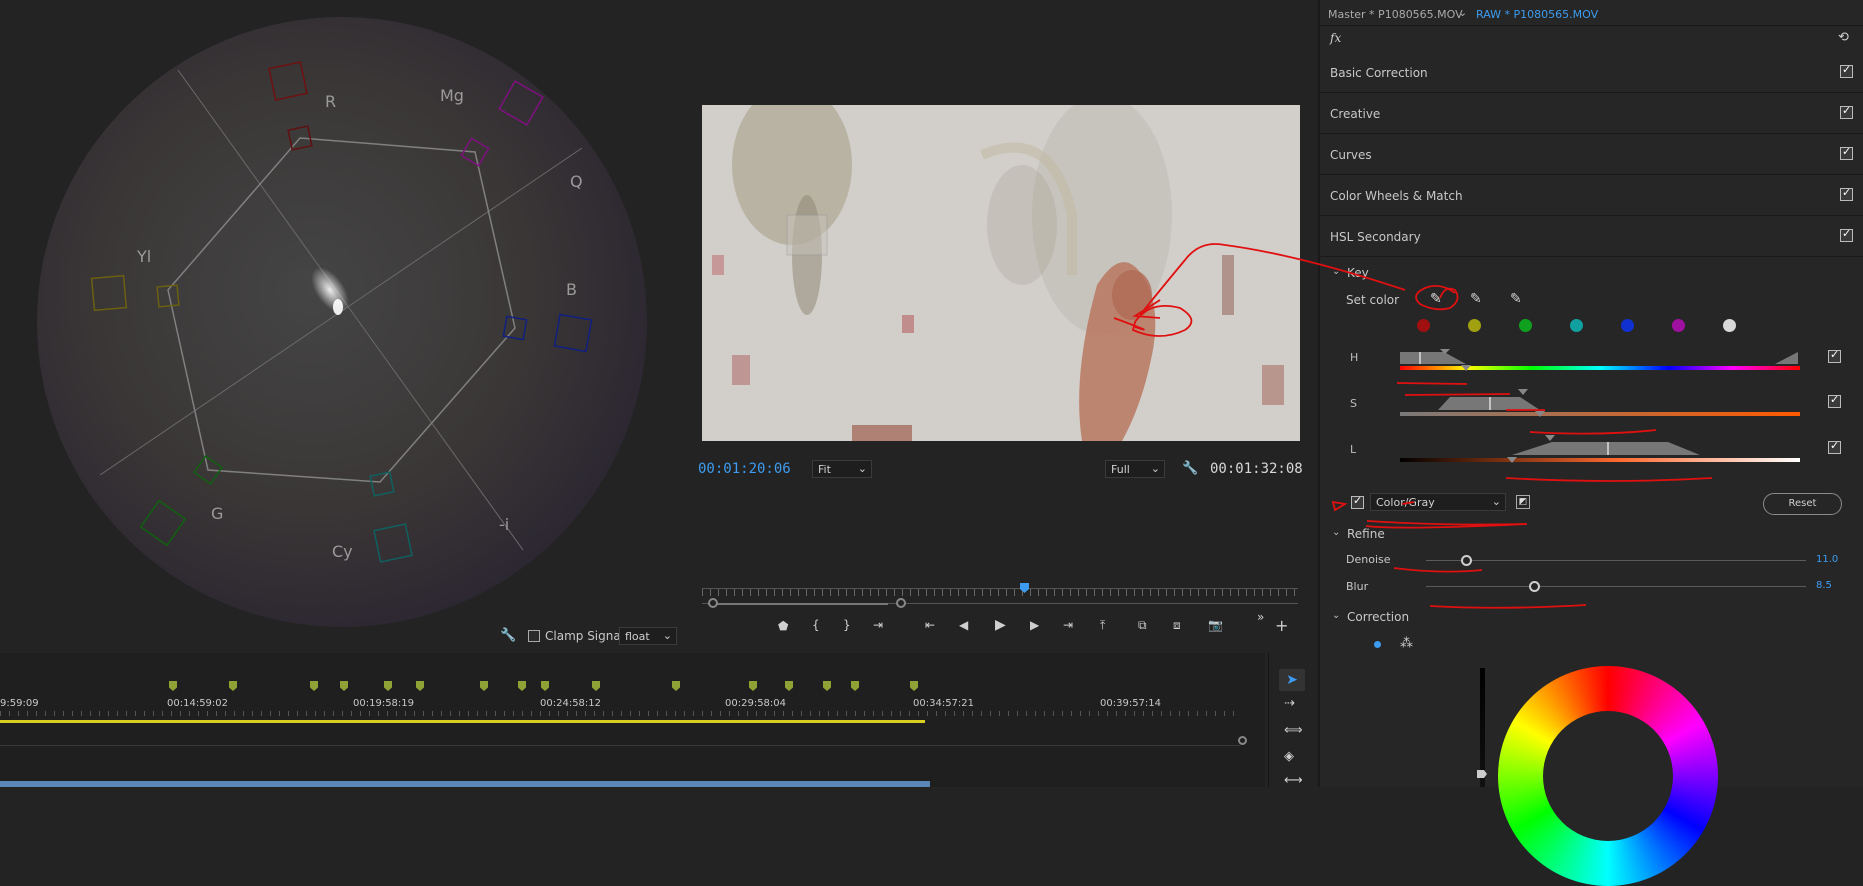  What do you see at coordinates (1576, 325) in the screenshot?
I see `color-preset-cyan` at bounding box center [1576, 325].